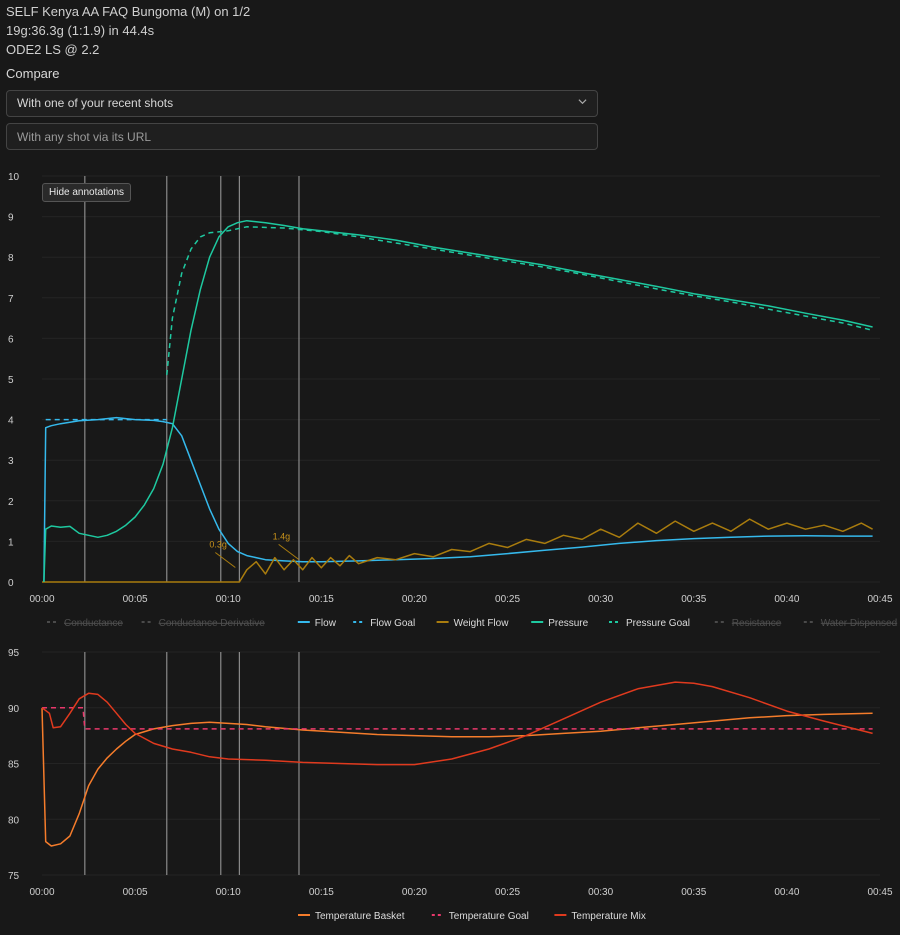 Image resolution: width=900 pixels, height=935 pixels. Describe the element at coordinates (11, 218) in the screenshot. I see `y-tick-label: 9` at that location.